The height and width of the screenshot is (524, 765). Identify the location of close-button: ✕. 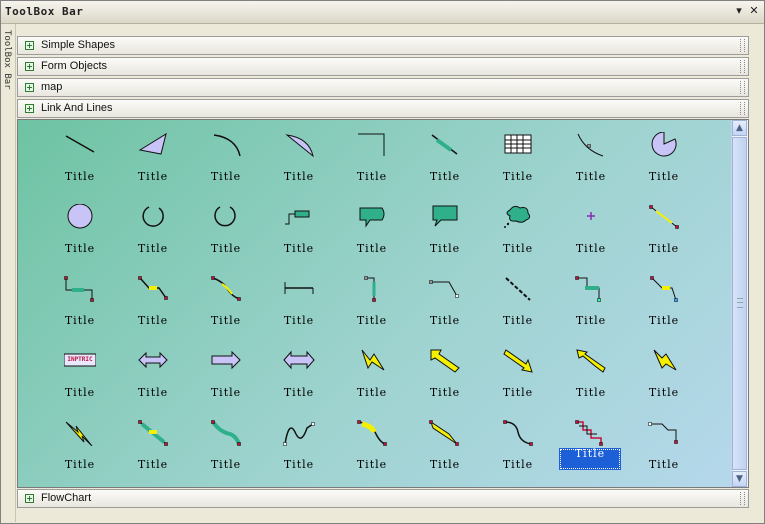
(754, 11).